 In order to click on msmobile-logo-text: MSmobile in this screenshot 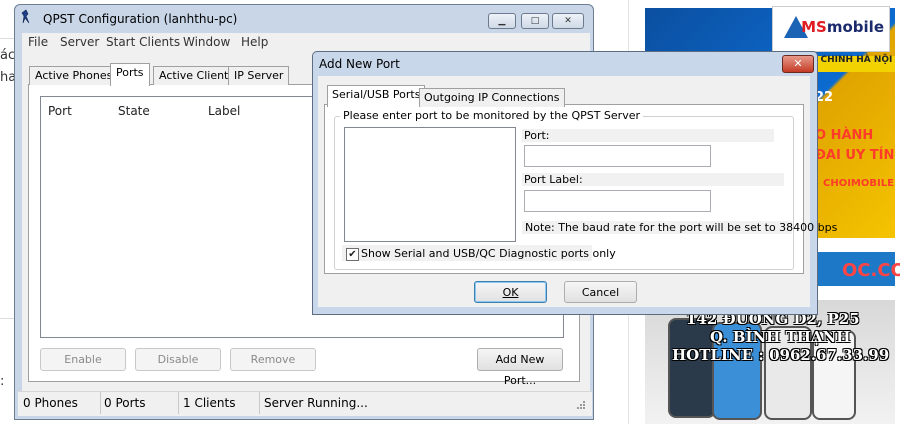, I will do `click(842, 27)`.